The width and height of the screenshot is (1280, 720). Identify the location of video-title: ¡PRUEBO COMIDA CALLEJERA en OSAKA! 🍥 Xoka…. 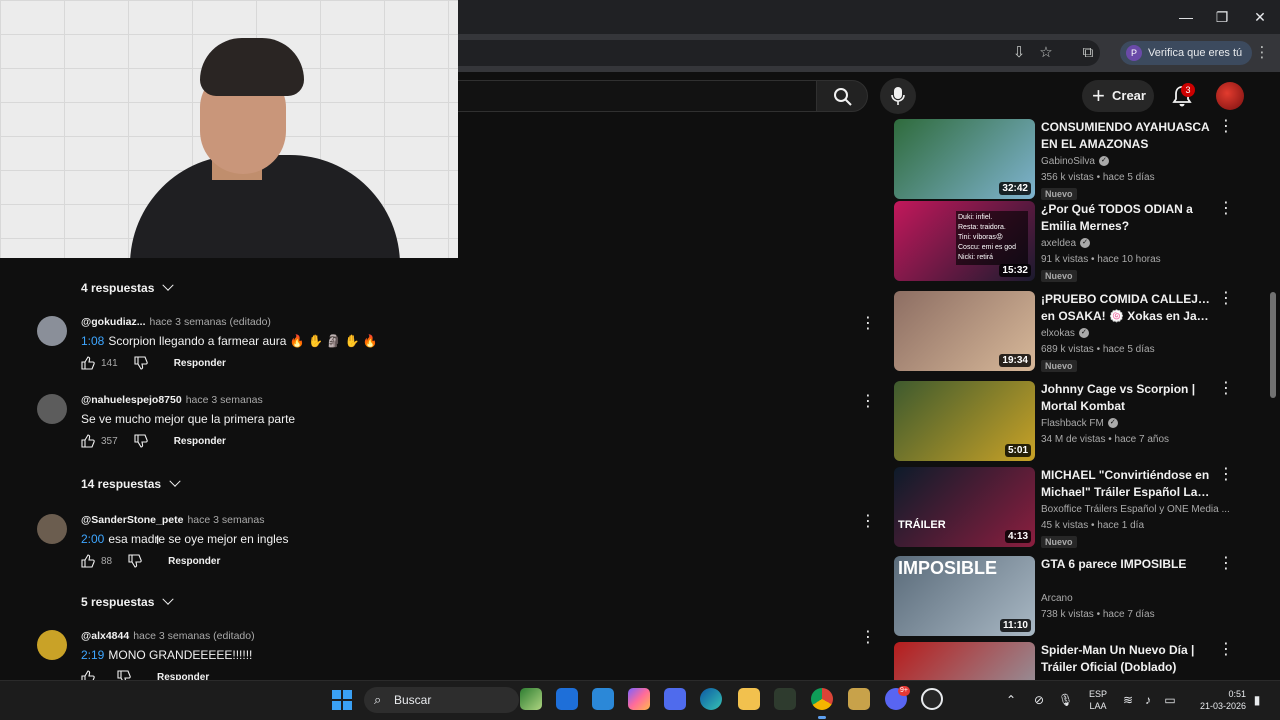
(1126, 308).